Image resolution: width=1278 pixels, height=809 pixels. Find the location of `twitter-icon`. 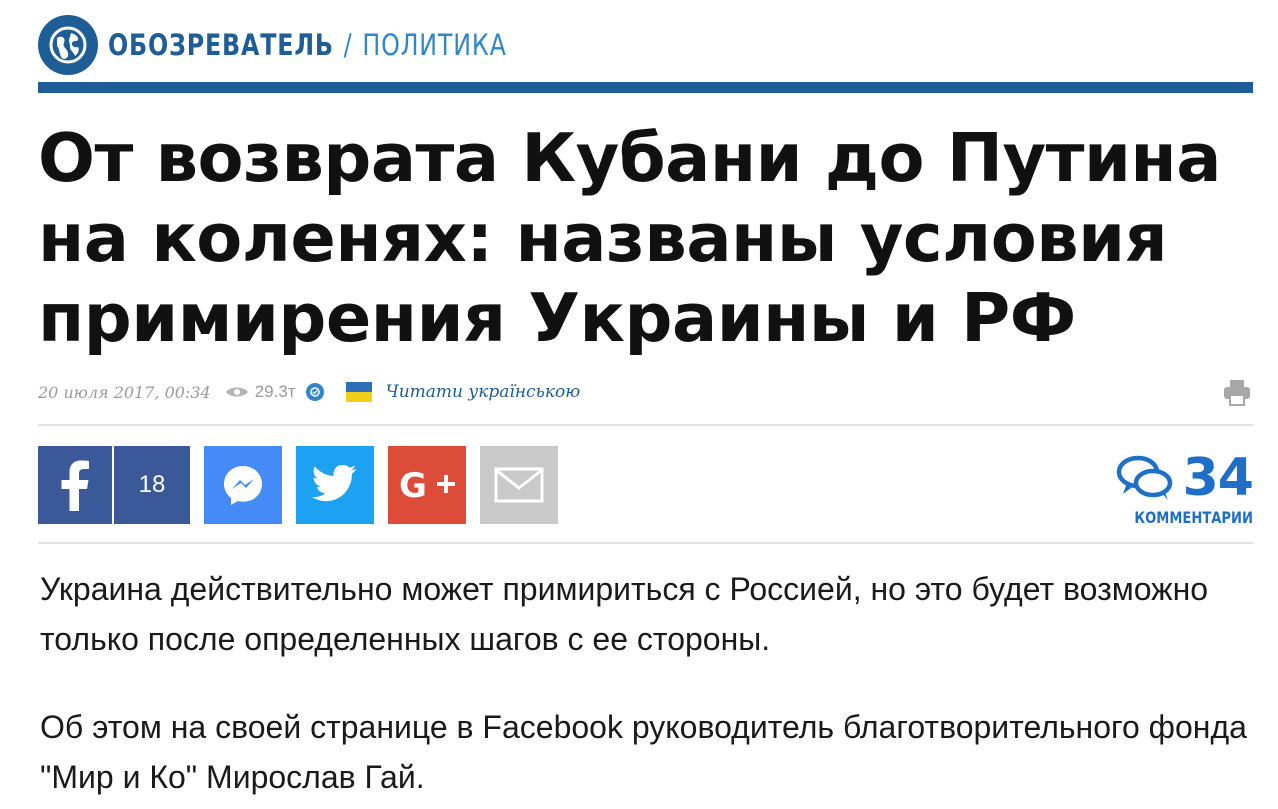

twitter-icon is located at coordinates (334, 483).